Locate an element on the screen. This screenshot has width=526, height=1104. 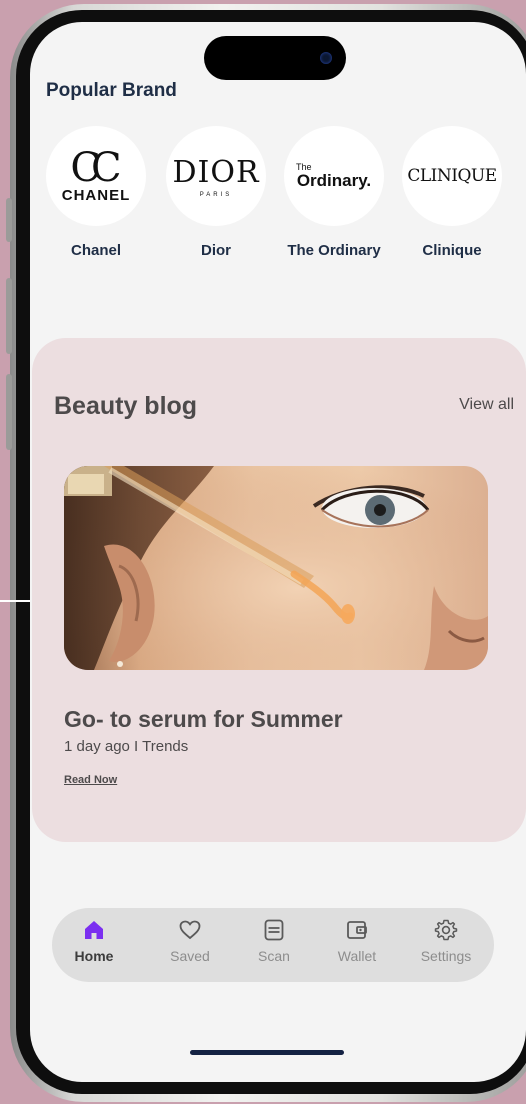
dior-logo: DIOR PARIS is located at coordinates (216, 176).